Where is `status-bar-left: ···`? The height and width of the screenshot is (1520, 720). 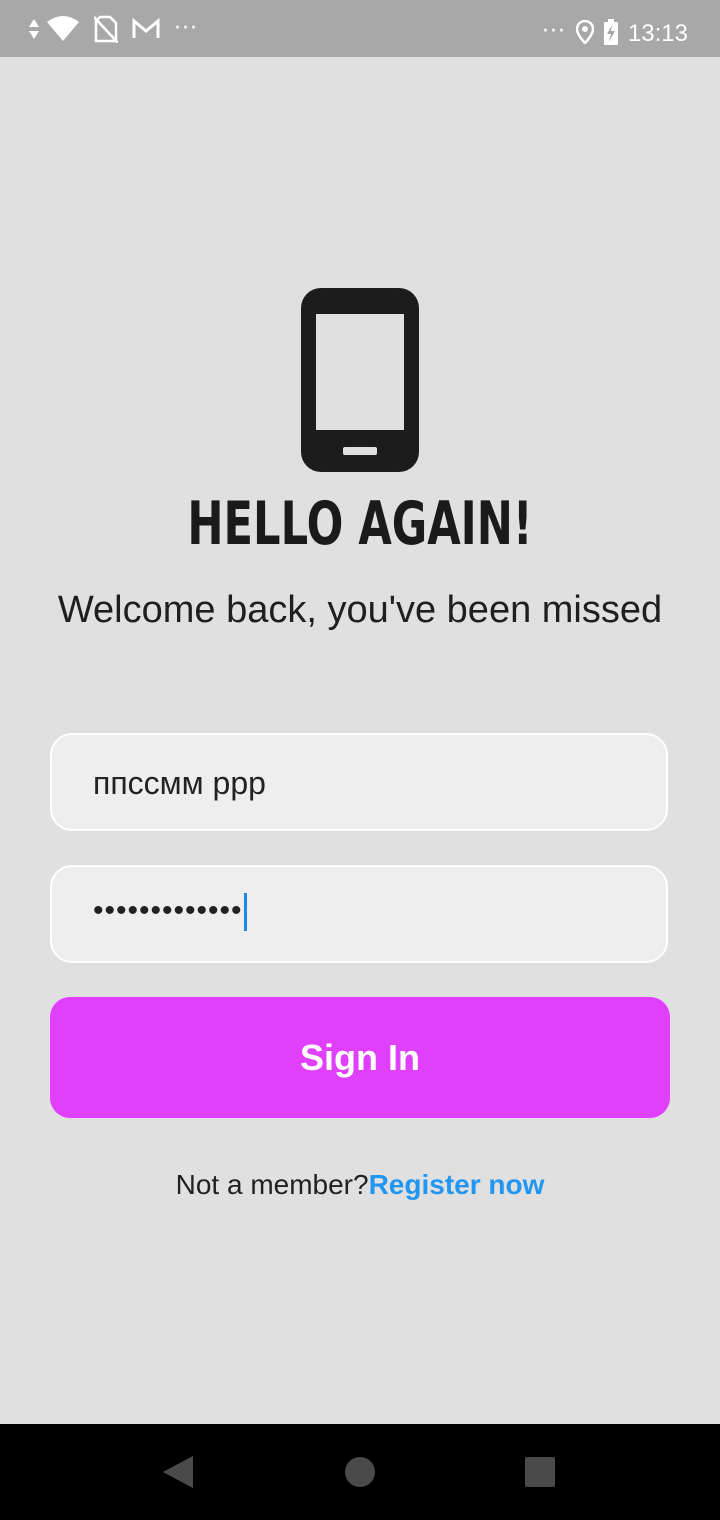 status-bar-left: ··· is located at coordinates (113, 29).